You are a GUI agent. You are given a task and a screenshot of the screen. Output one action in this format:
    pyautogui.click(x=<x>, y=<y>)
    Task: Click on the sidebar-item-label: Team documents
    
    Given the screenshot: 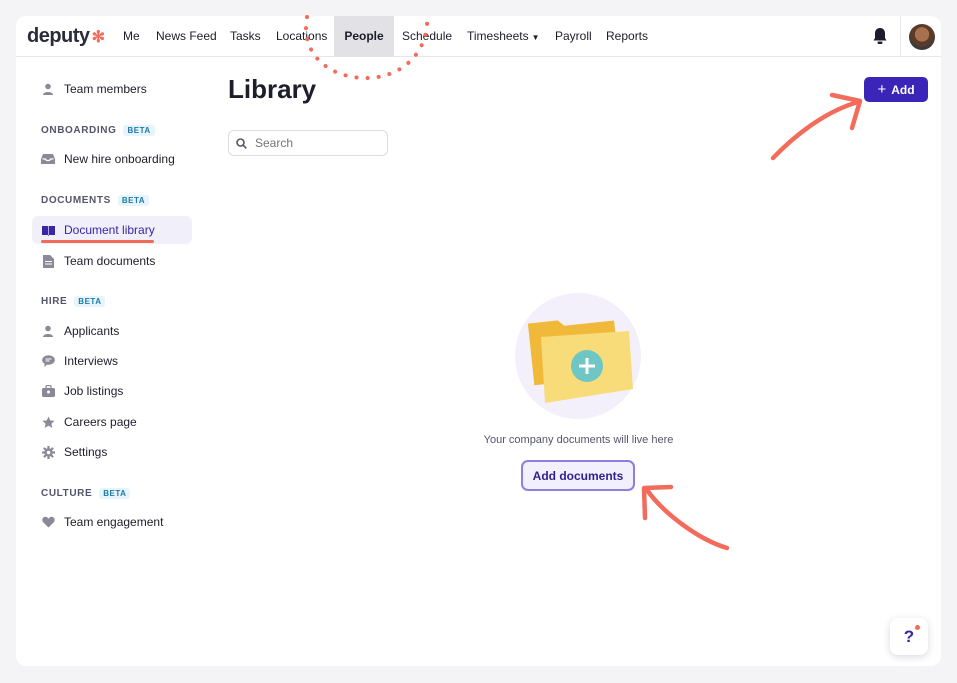 What is the action you would take?
    pyautogui.click(x=110, y=261)
    